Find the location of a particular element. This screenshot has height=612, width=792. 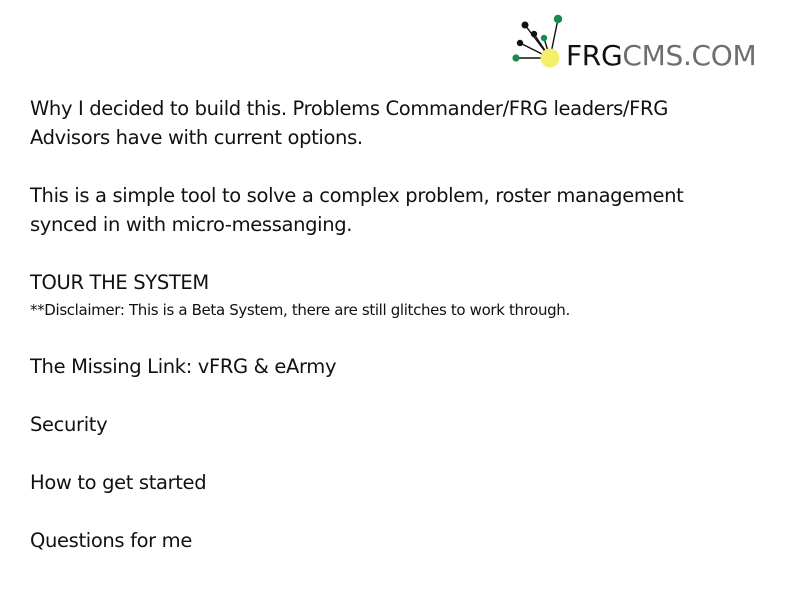

logo-wordmark: FRGCMS.COM is located at coordinates (661, 55).